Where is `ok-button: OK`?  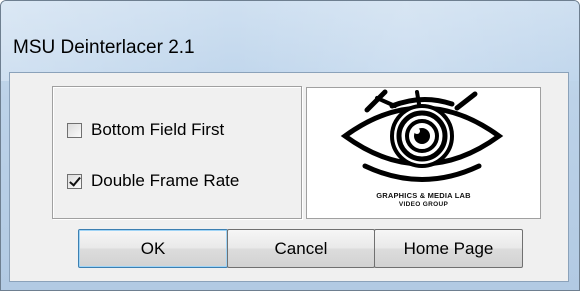
ok-button: OK is located at coordinates (153, 248).